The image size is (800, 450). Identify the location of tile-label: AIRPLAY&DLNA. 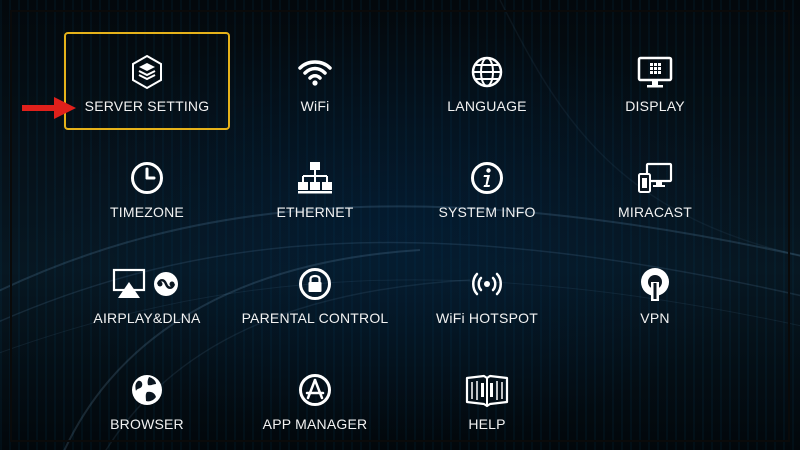
(147, 318).